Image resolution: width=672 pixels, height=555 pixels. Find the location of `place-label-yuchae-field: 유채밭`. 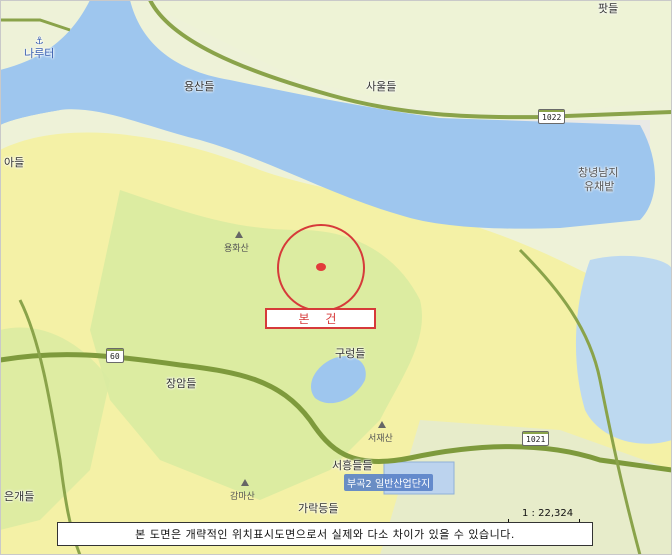

place-label-yuchae-field: 유채밭 is located at coordinates (599, 186).